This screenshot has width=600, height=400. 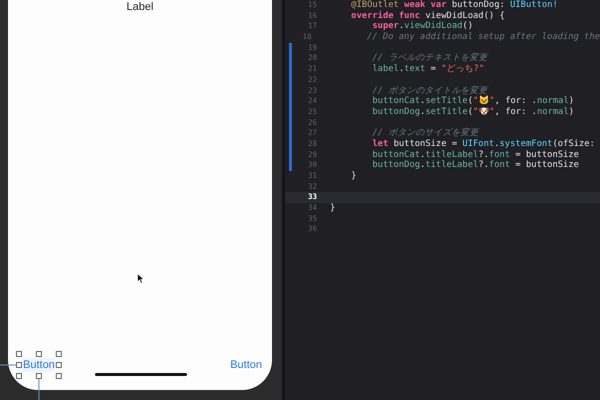 I want to click on selection-handles, so click(x=39, y=365).